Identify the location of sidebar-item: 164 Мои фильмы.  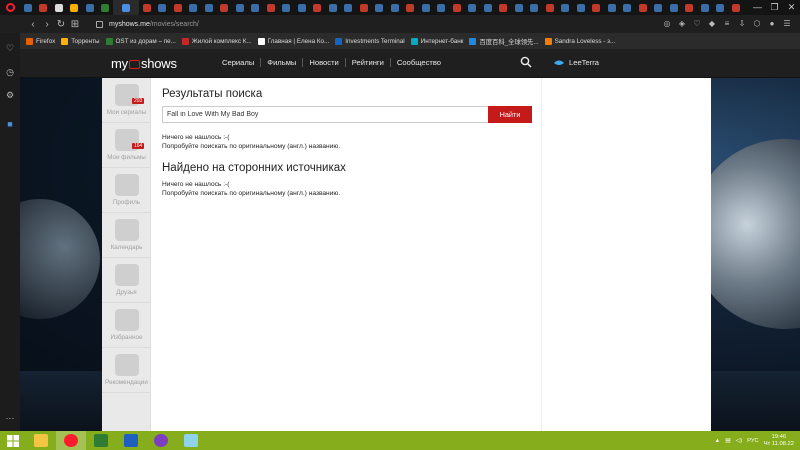
(126, 145).